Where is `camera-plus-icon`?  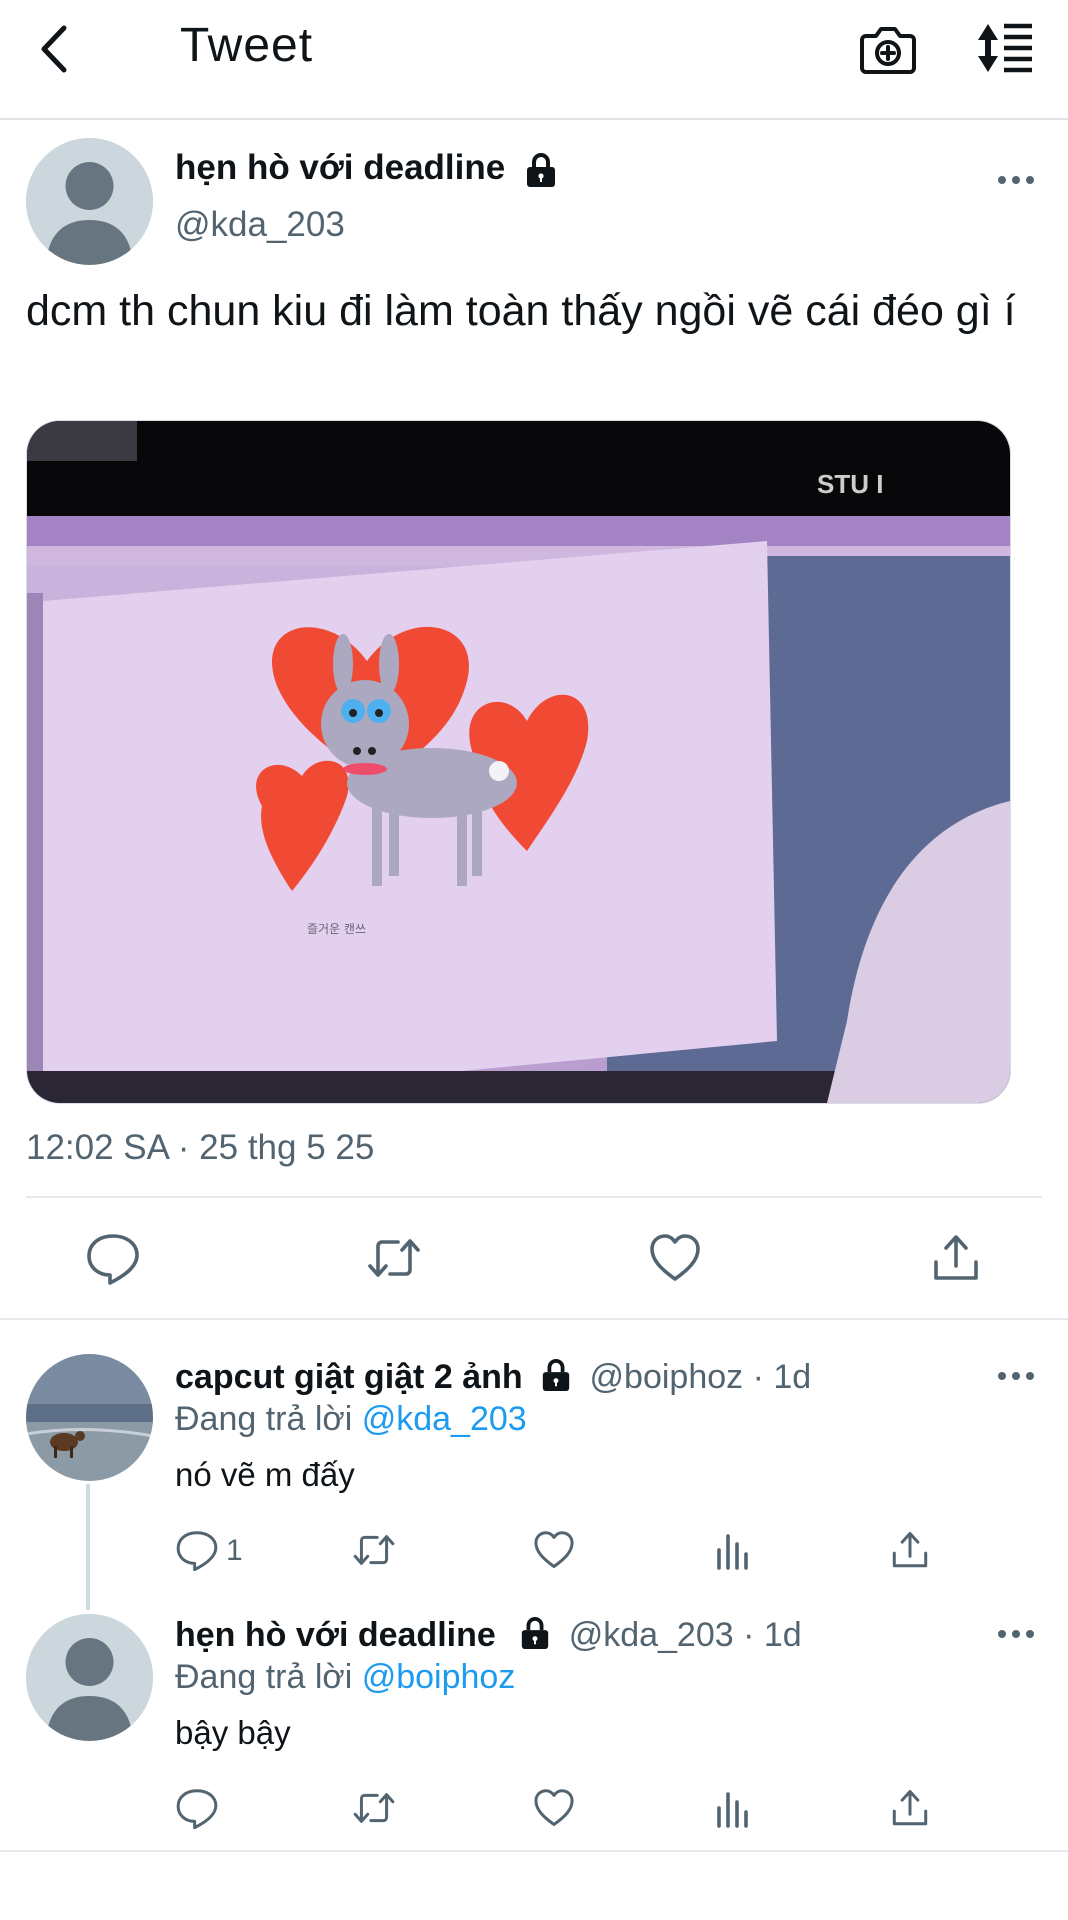 camera-plus-icon is located at coordinates (888, 50).